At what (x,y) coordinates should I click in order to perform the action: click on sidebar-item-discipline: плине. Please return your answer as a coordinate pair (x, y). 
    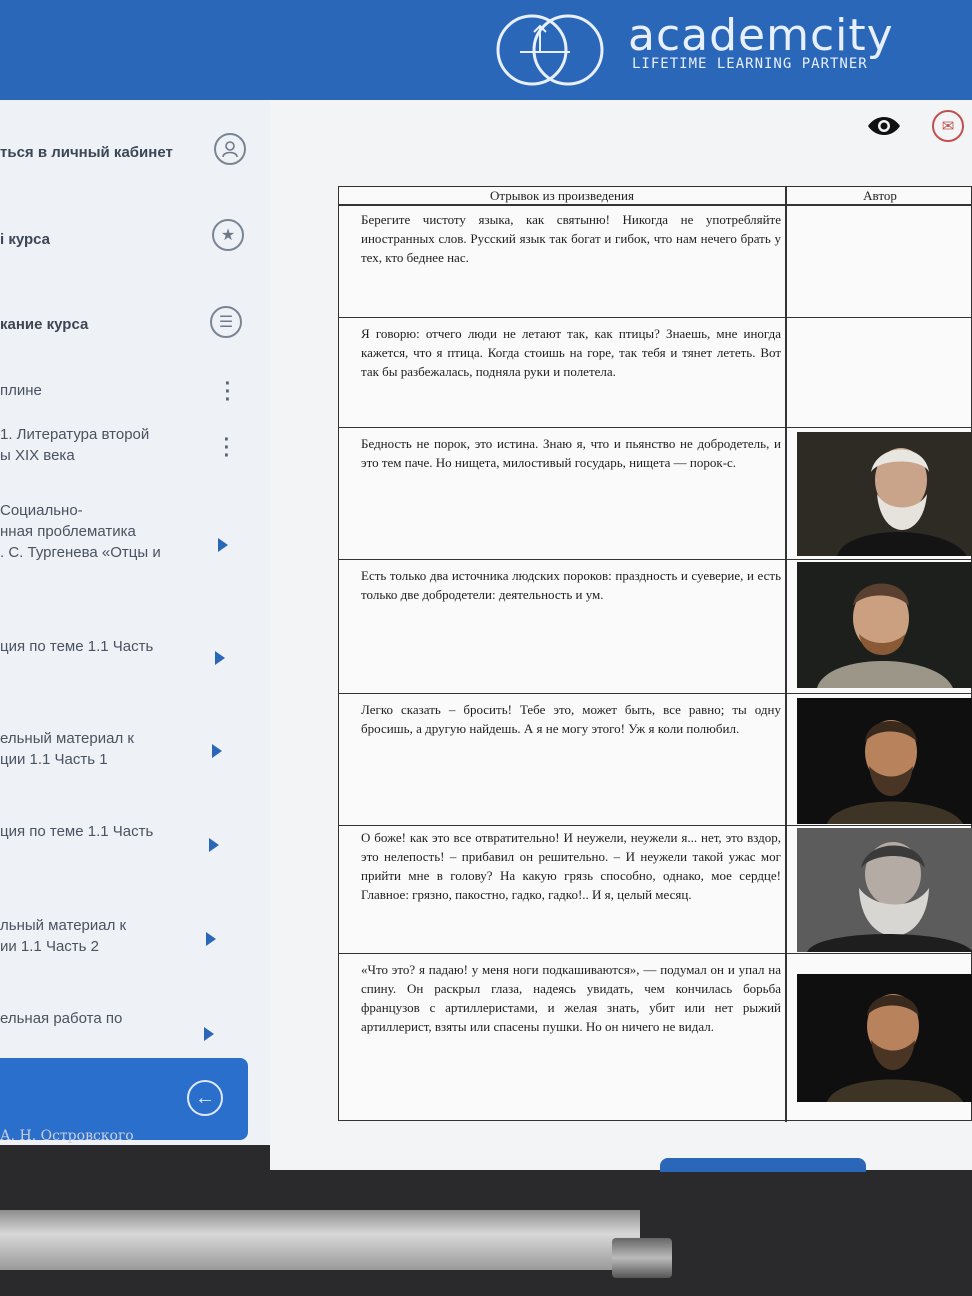
    Looking at the image, I should click on (100, 390).